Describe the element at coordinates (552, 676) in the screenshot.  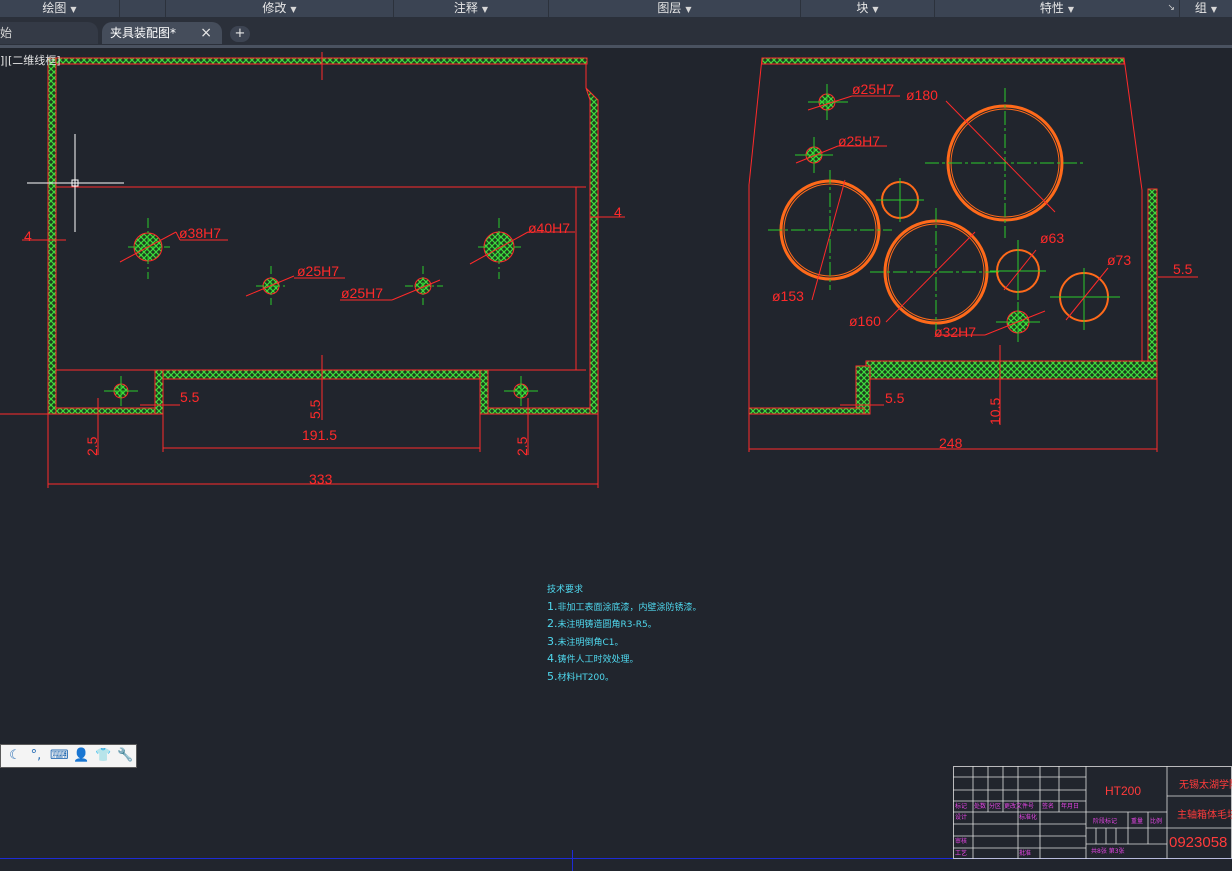
I see `note-number: 5.` at that location.